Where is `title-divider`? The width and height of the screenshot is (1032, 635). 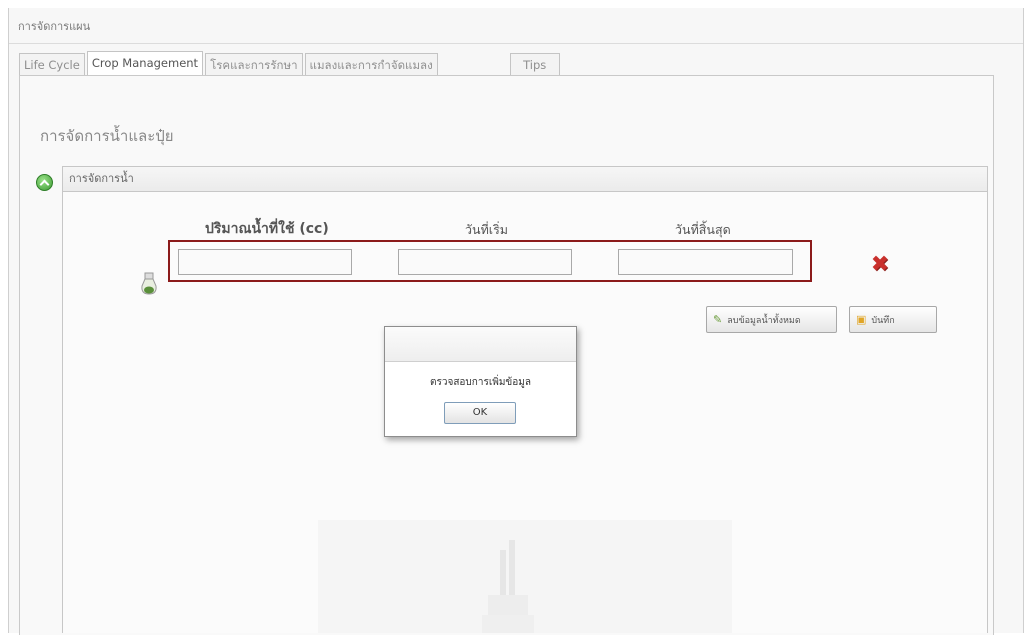 title-divider is located at coordinates (516, 43).